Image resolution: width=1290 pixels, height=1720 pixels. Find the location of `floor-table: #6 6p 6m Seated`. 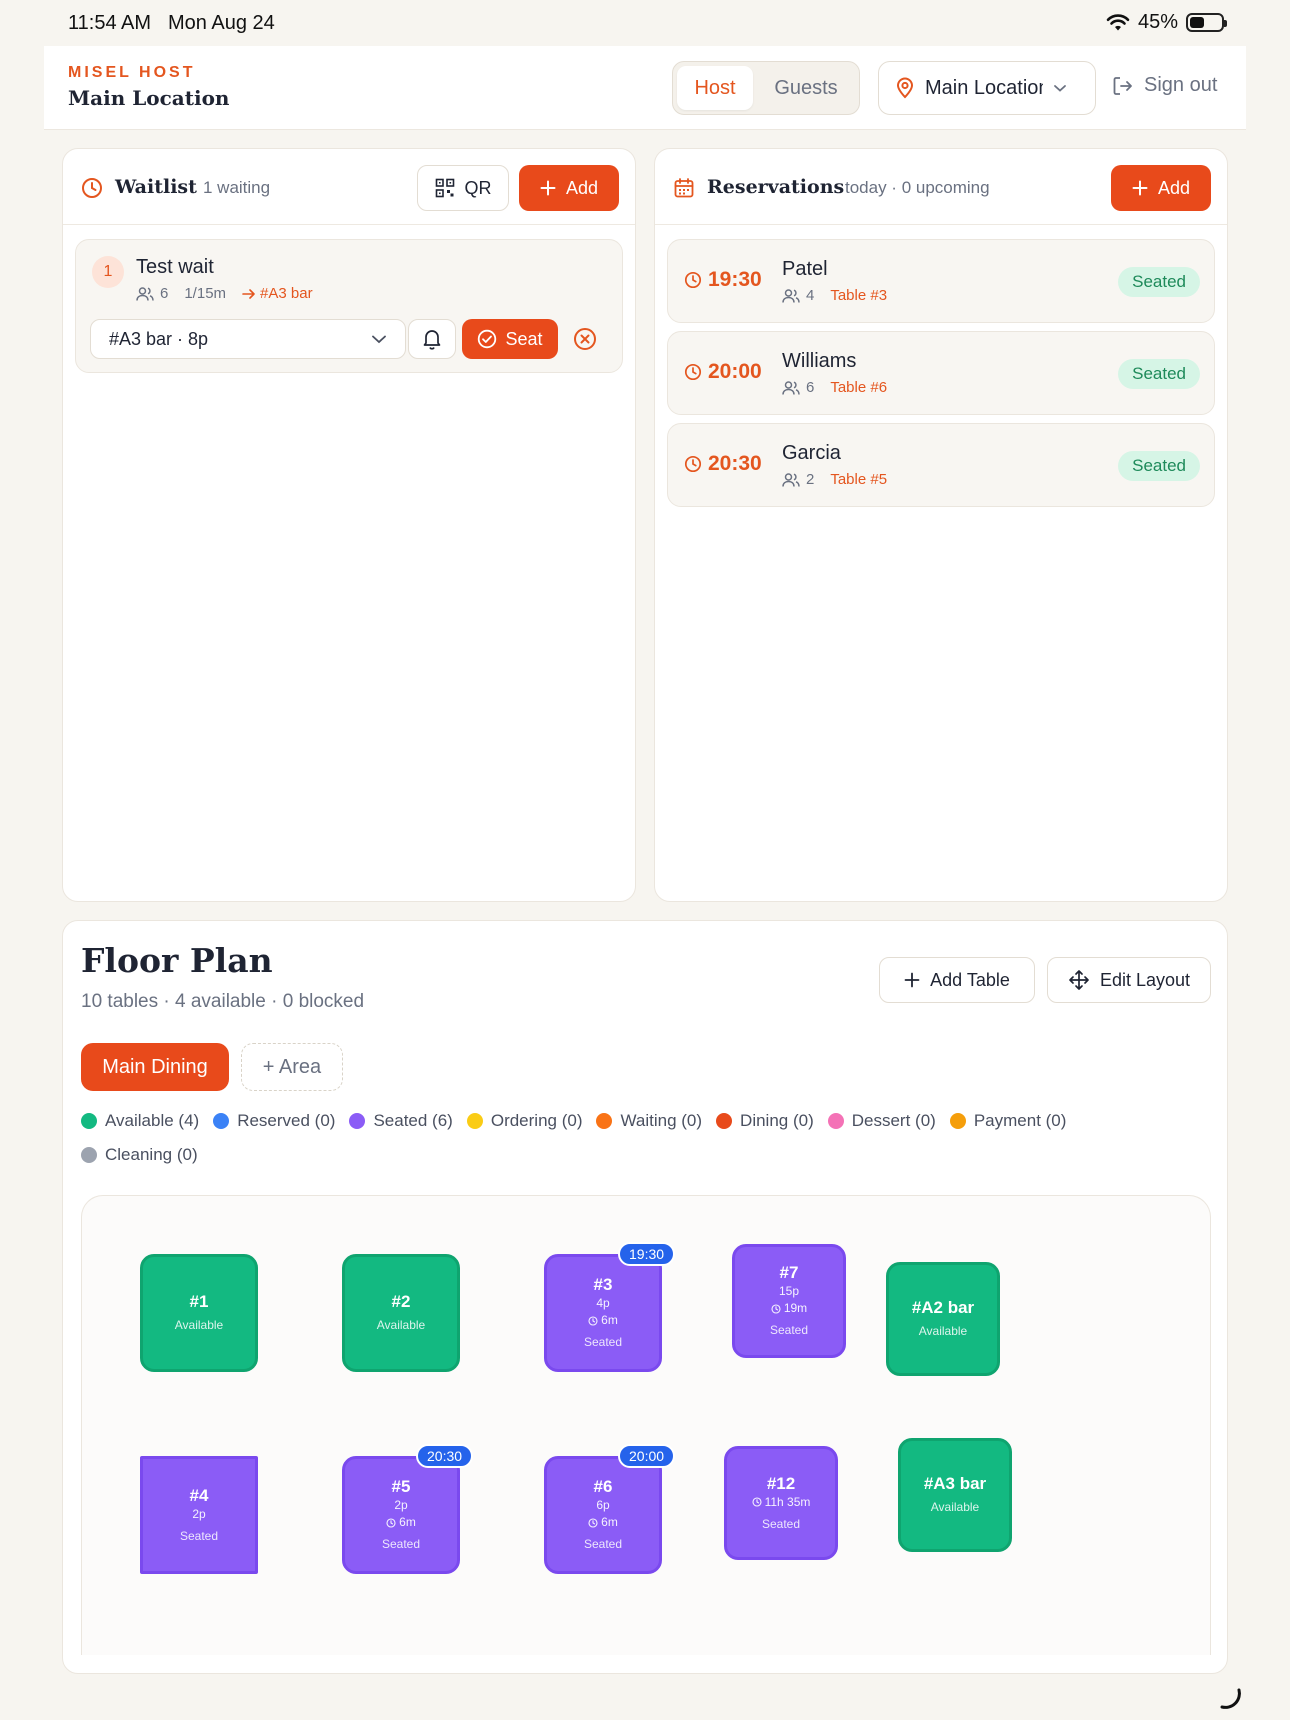

floor-table: #6 6p 6m Seated is located at coordinates (603, 1515).